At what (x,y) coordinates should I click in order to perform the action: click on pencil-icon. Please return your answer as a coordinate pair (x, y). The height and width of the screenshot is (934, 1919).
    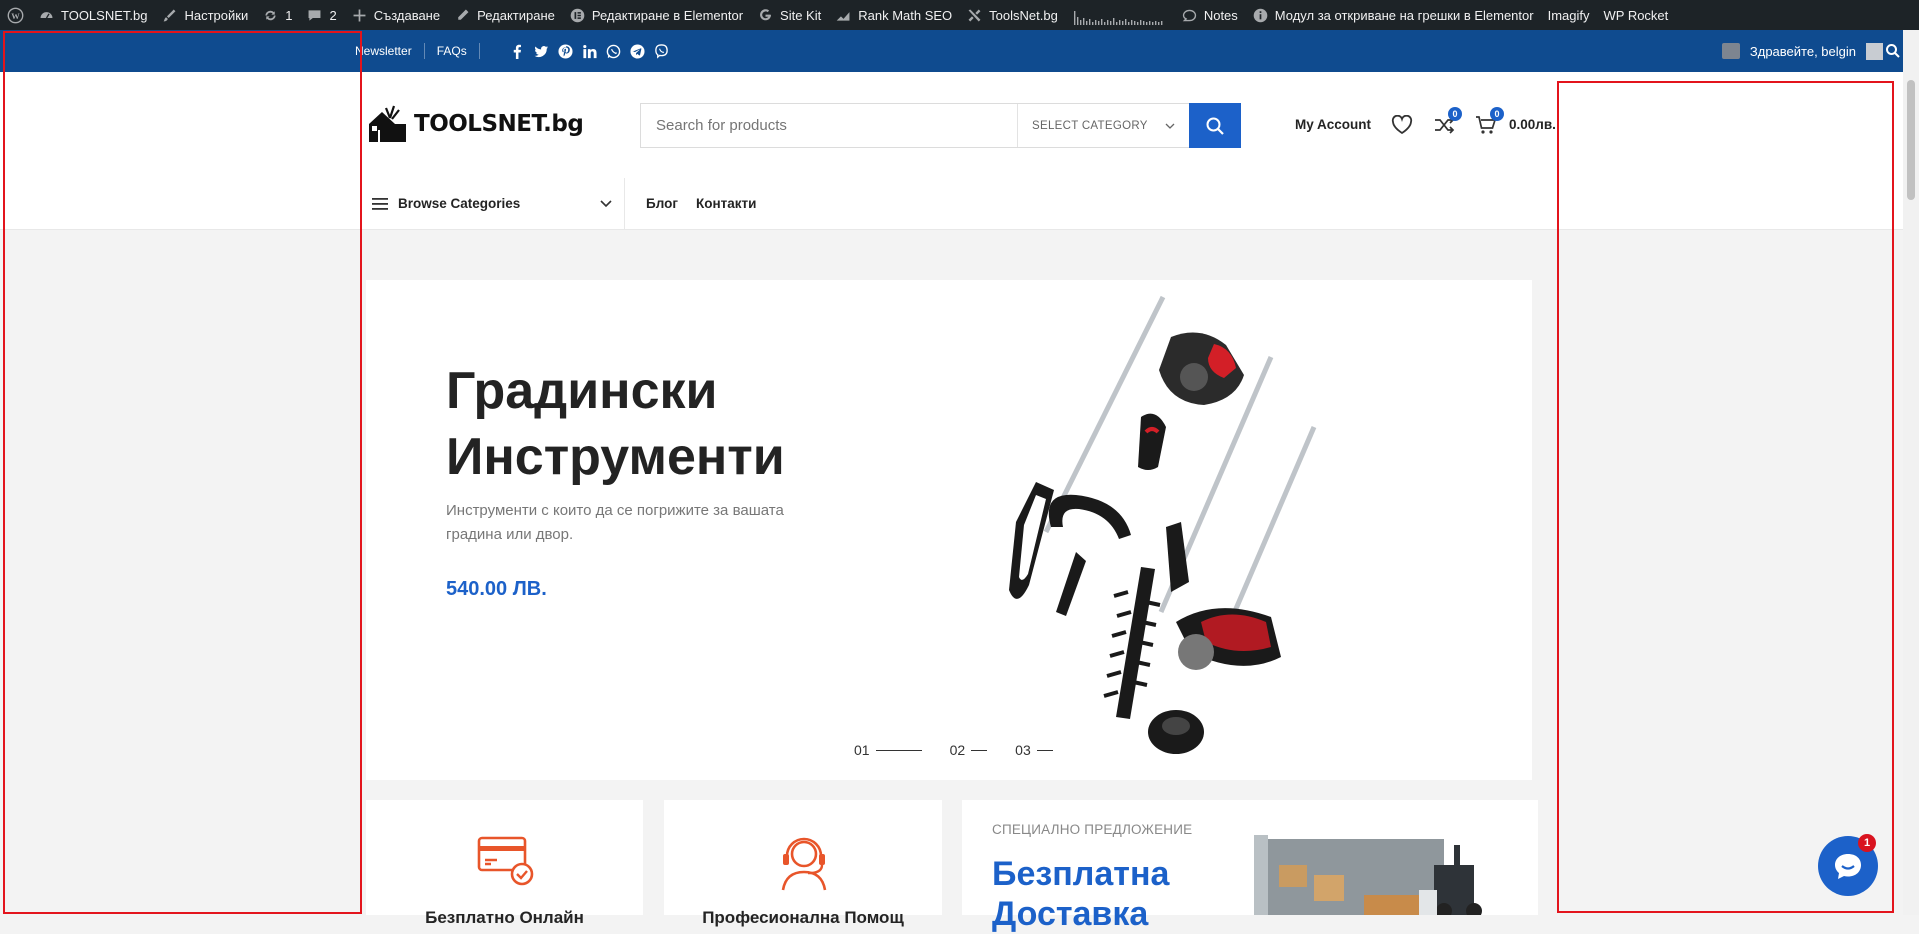
    Looking at the image, I should click on (463, 14).